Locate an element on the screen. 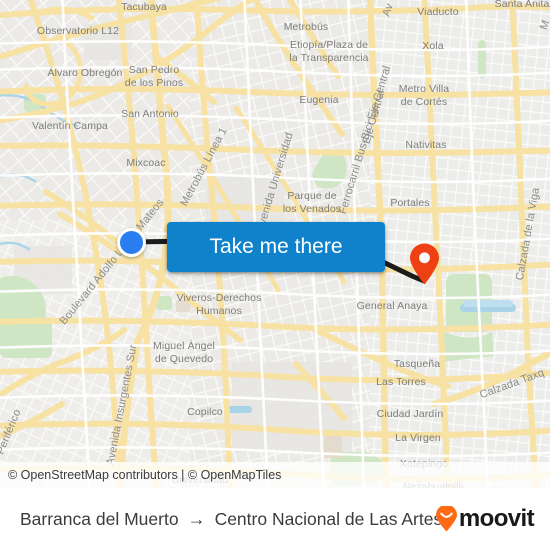 This screenshot has width=550, height=550. moovit-wordmark: moovit is located at coordinates (496, 518).